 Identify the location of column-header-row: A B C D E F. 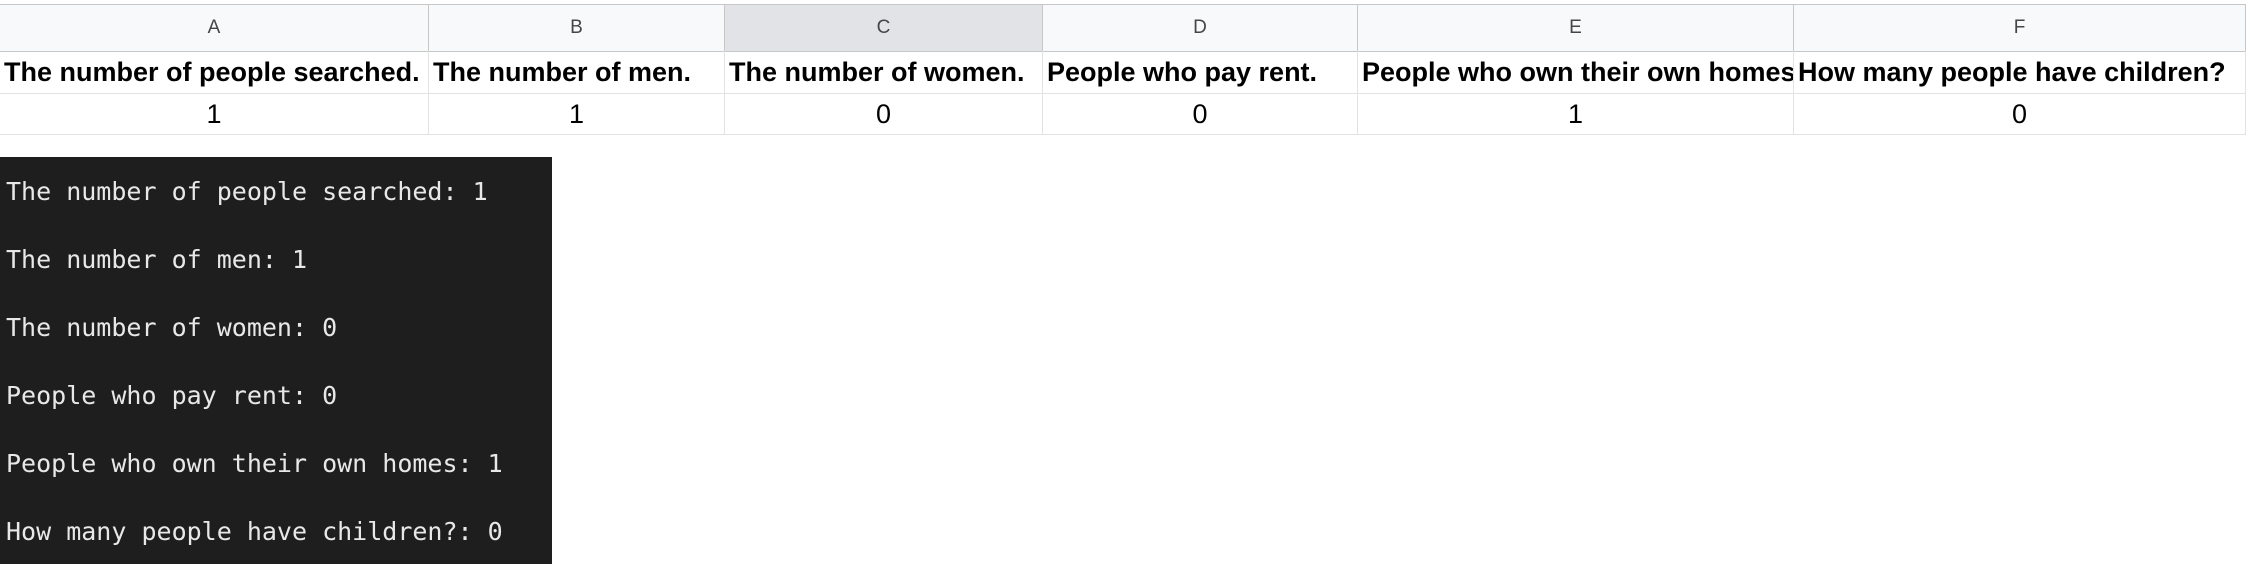
(1123, 28).